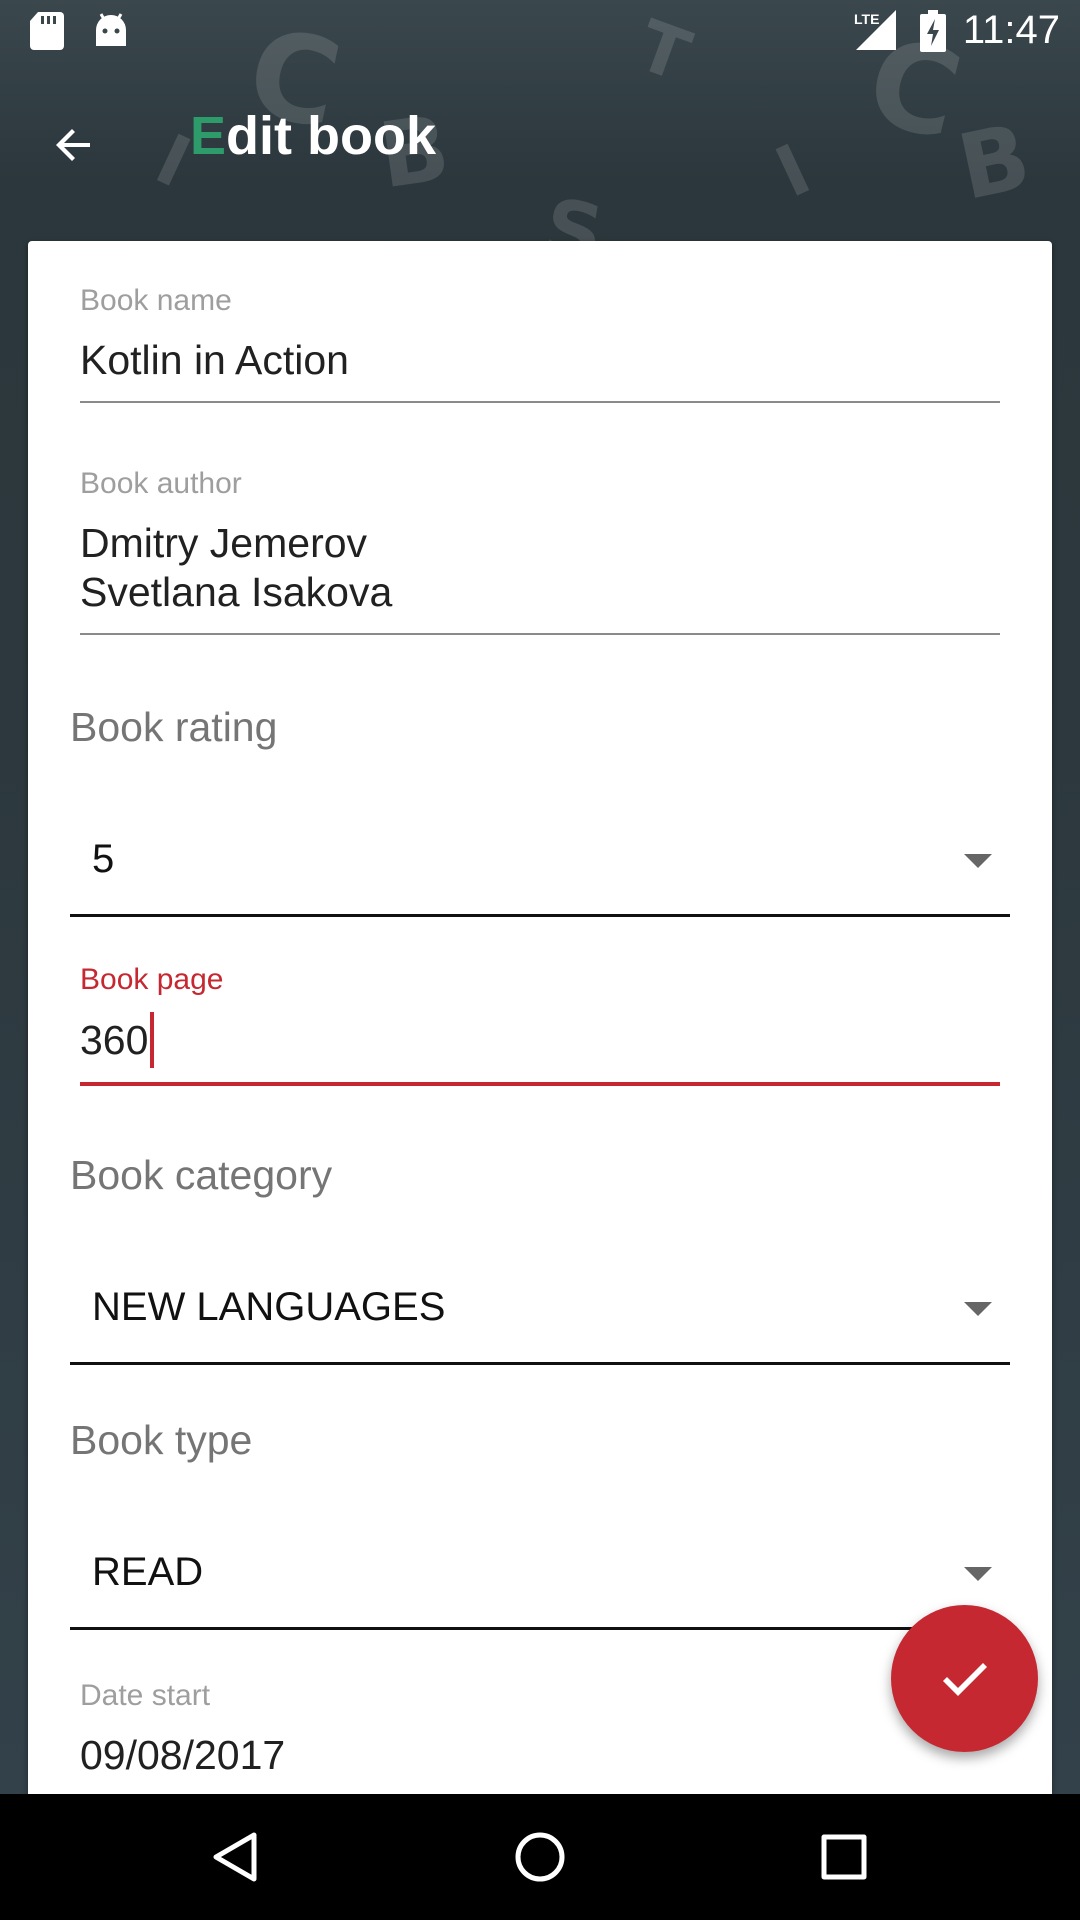 The height and width of the screenshot is (1920, 1080). What do you see at coordinates (540, 1628) in the screenshot?
I see `book-type-underline` at bounding box center [540, 1628].